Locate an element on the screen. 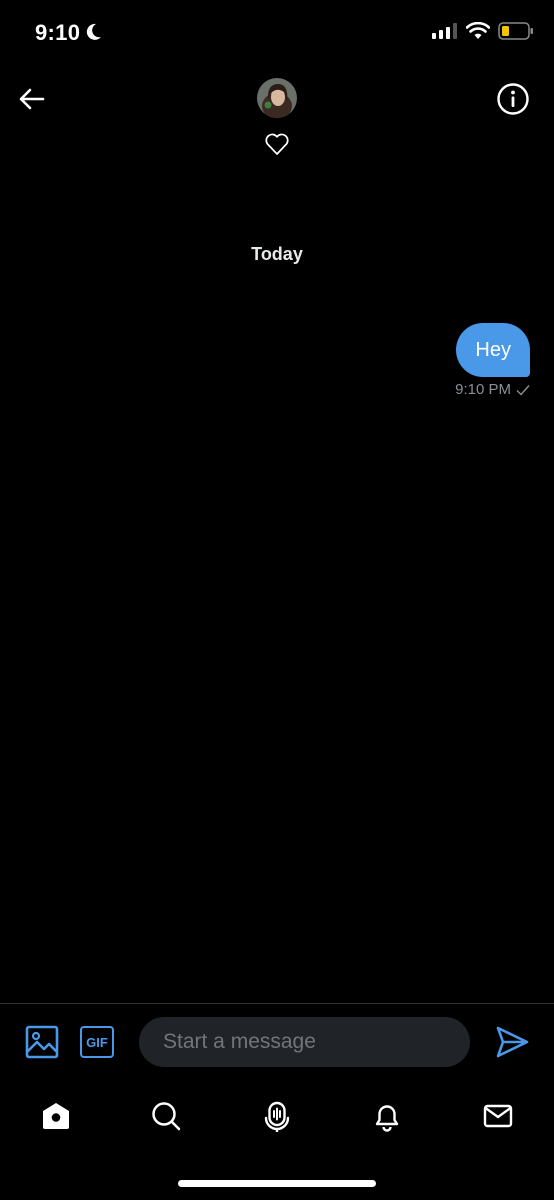 This screenshot has width=554, height=1200. status-time: 9:10 is located at coordinates (58, 32).